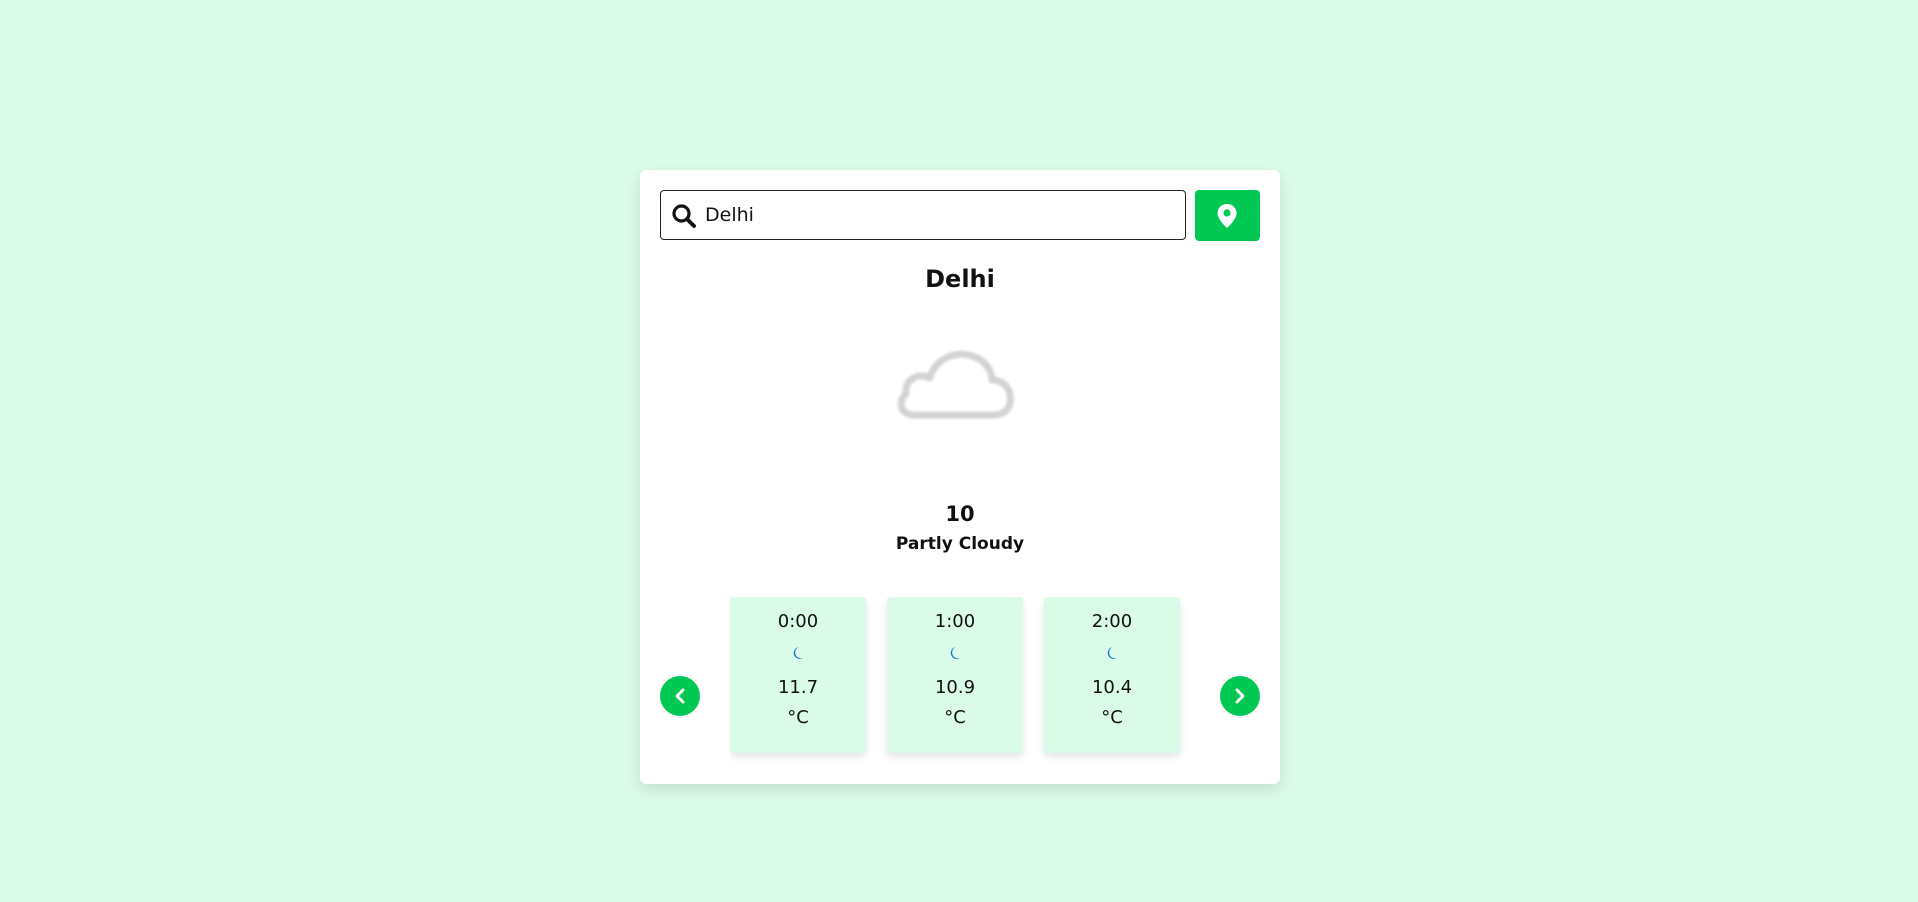 The width and height of the screenshot is (1918, 902). Describe the element at coordinates (960, 370) in the screenshot. I see `partly-cloudy-night-icon` at that location.